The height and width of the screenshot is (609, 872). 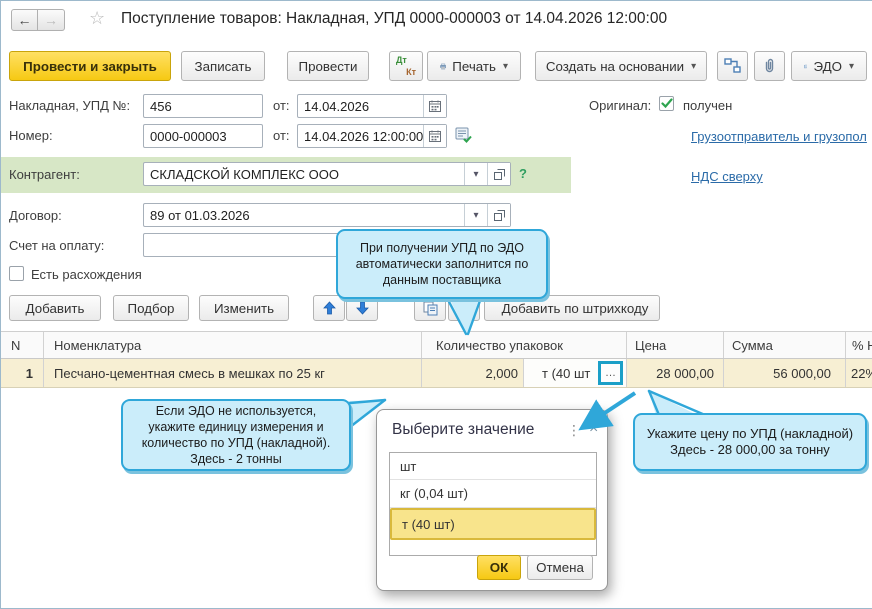 I want to click on counterparty-label: Контрагент:, so click(x=44, y=174).